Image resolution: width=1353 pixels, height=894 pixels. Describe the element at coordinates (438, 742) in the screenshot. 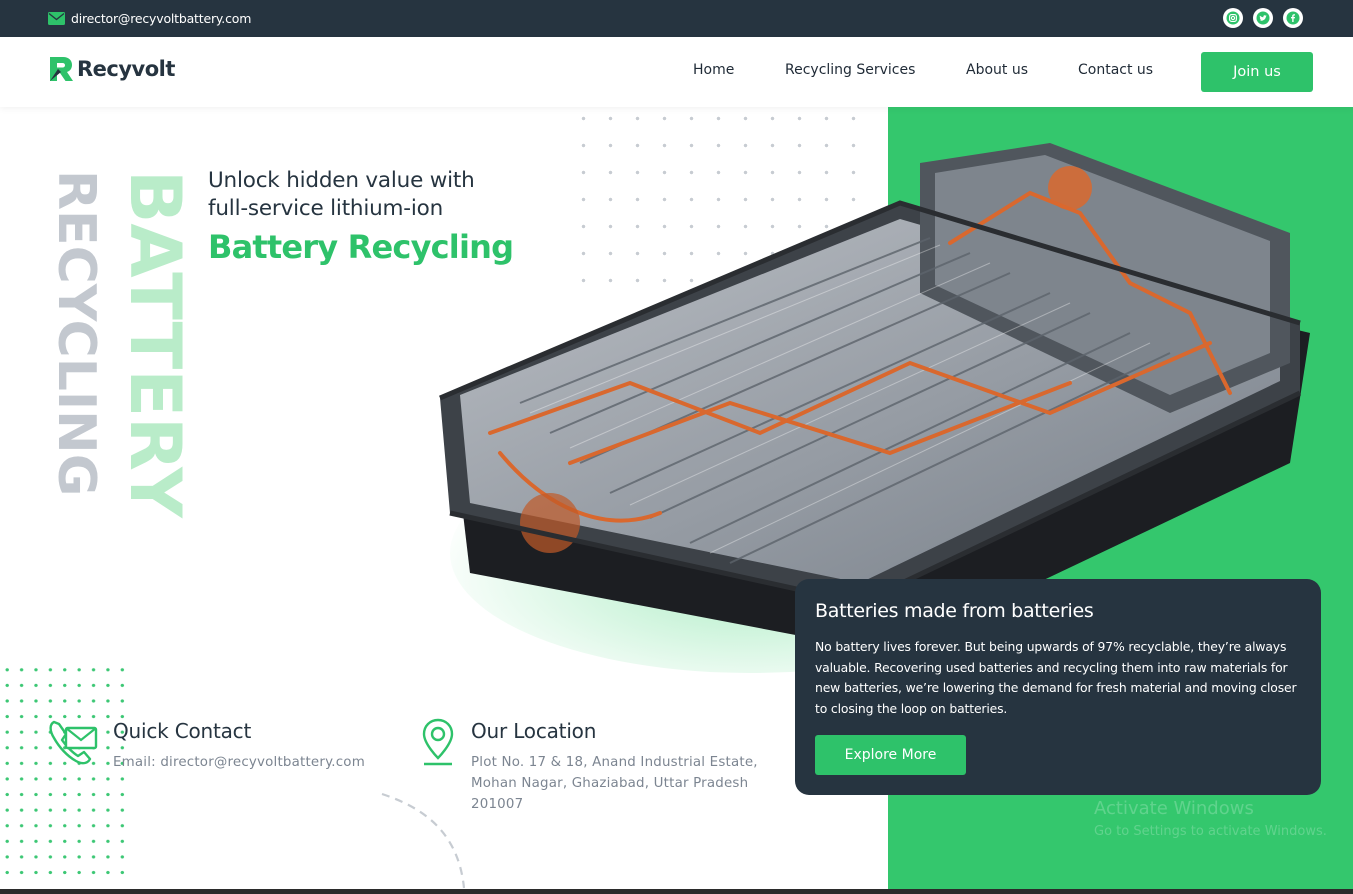

I see `location-pin-icon` at that location.